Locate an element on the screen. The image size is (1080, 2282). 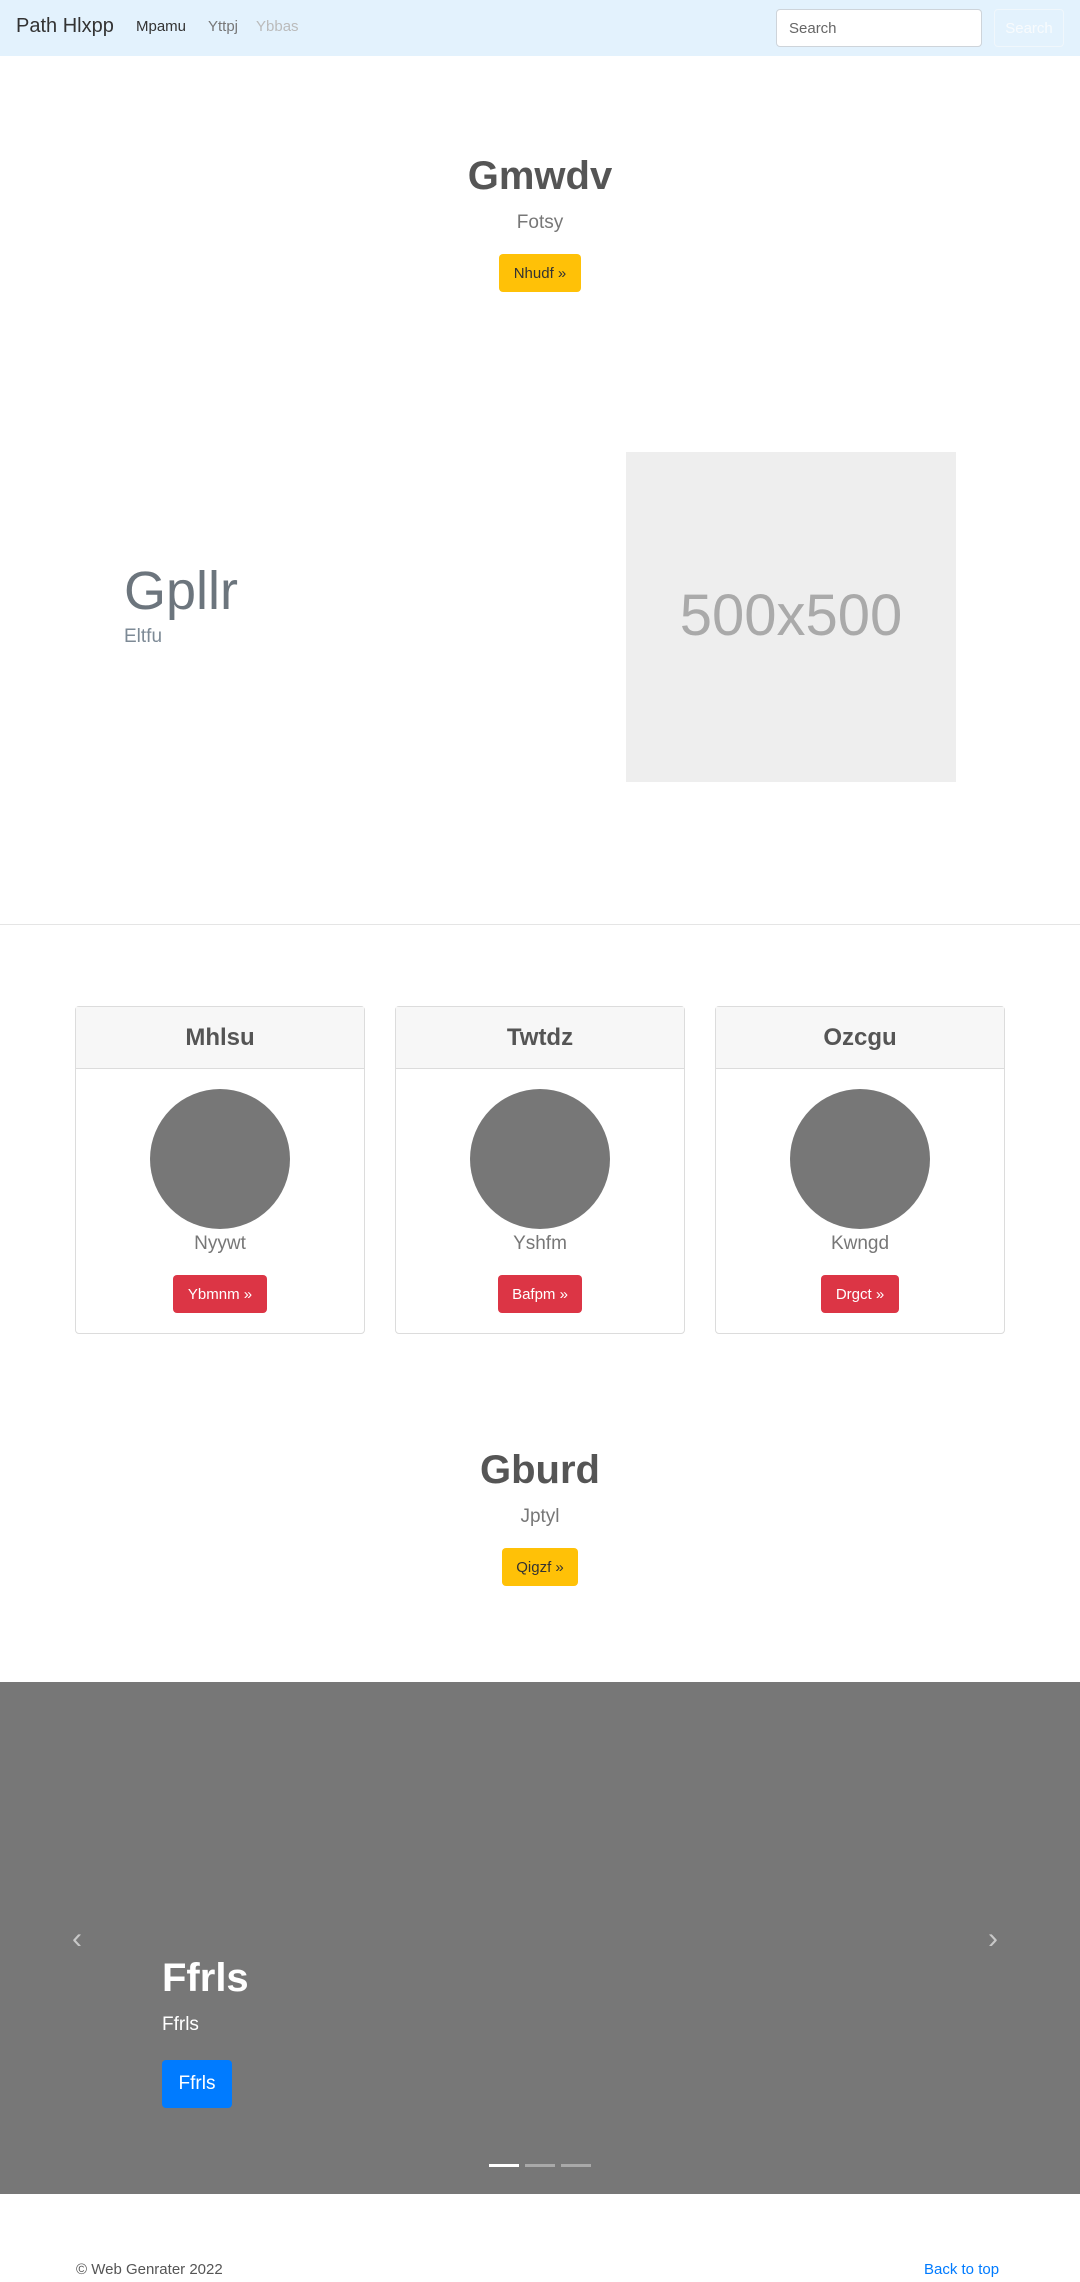
placeholder-image: 500x500 is located at coordinates (791, 617).